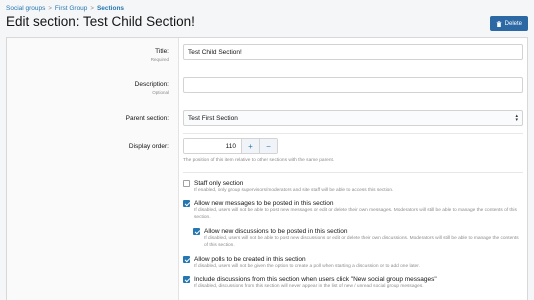 The image size is (534, 300). I want to click on decrement-button: −, so click(268, 146).